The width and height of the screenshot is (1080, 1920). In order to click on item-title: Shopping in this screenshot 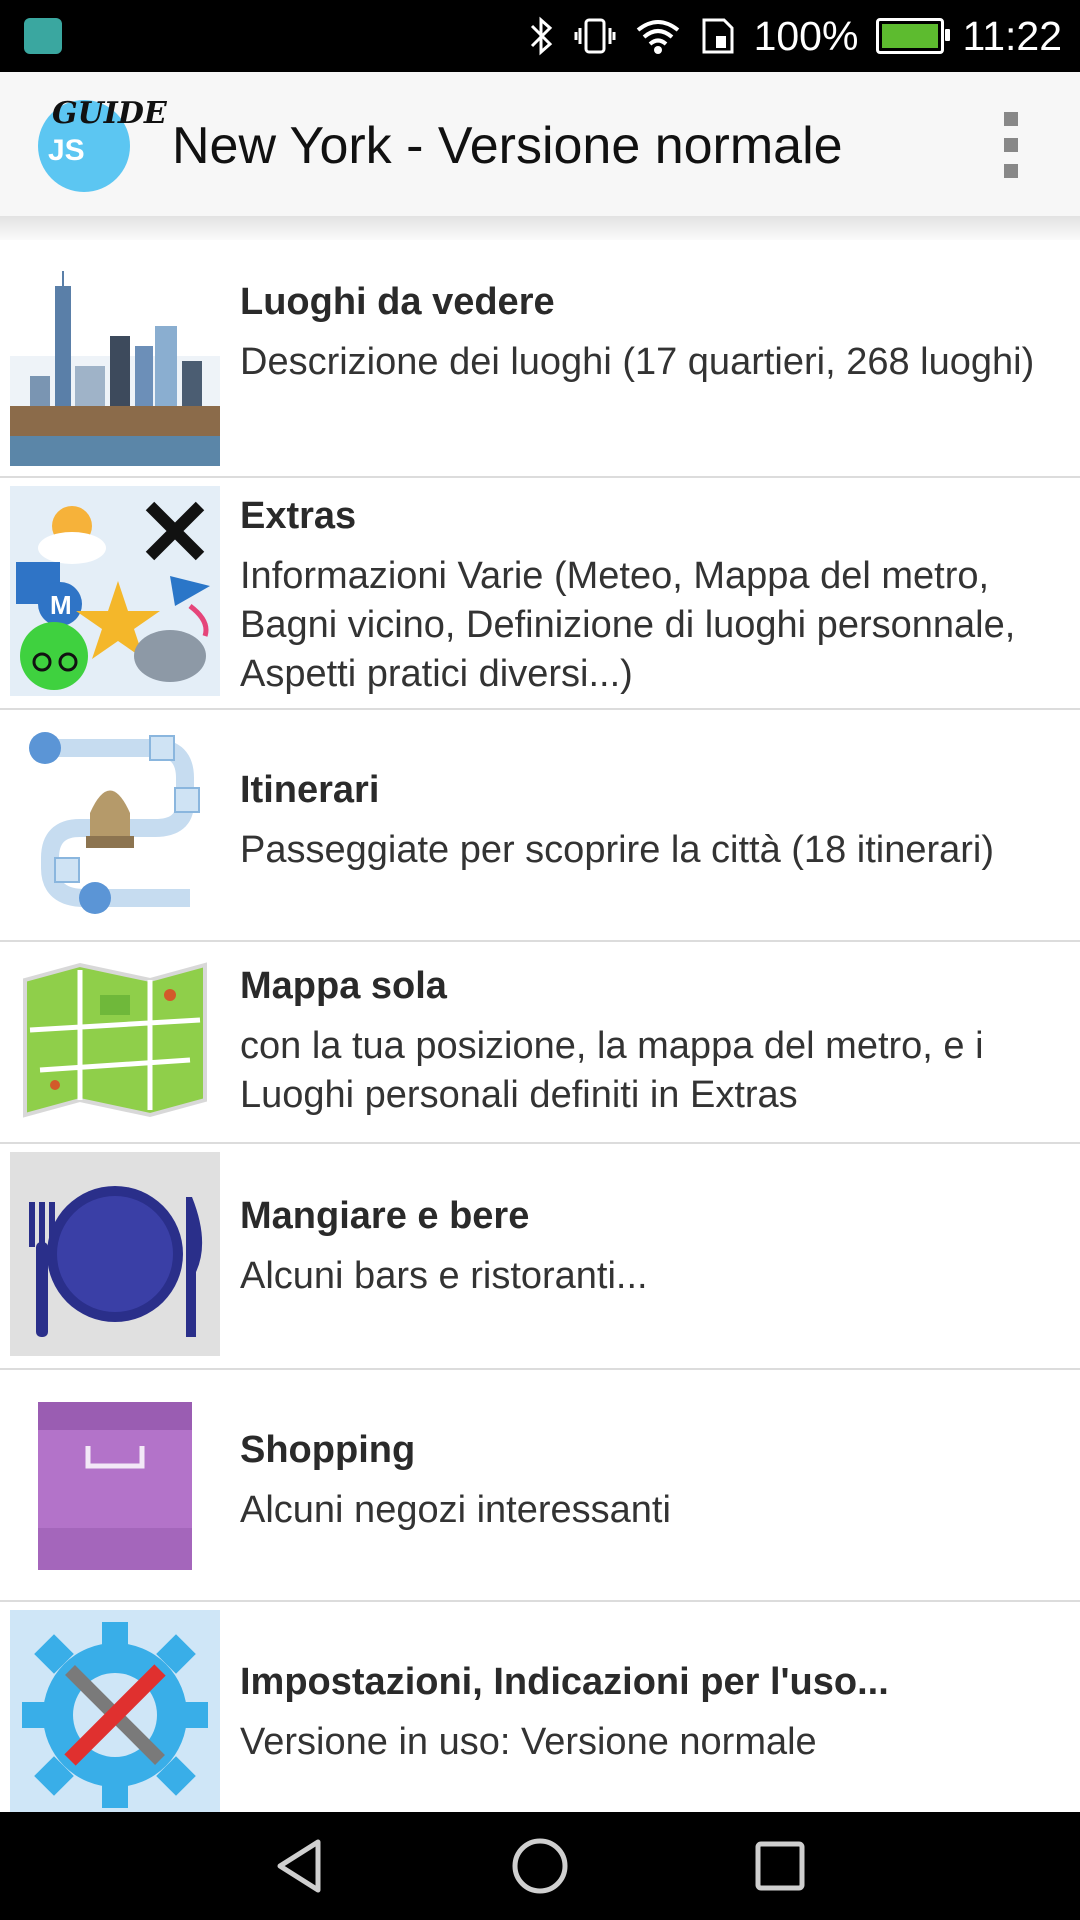, I will do `click(328, 1450)`.